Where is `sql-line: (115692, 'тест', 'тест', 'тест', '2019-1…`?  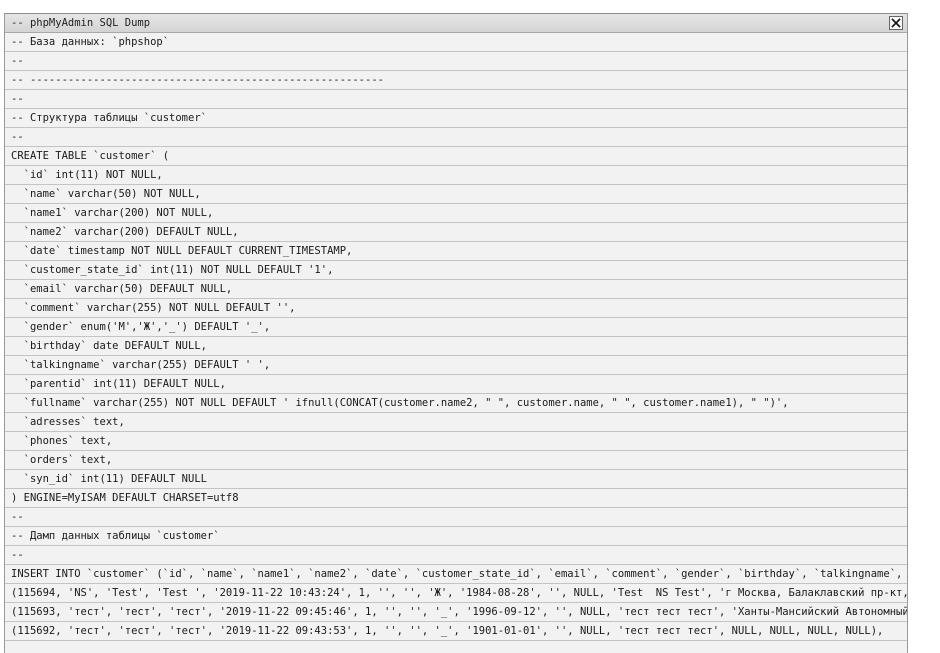 sql-line: (115692, 'тест', 'тест', 'тест', '2019-1… is located at coordinates (456, 631).